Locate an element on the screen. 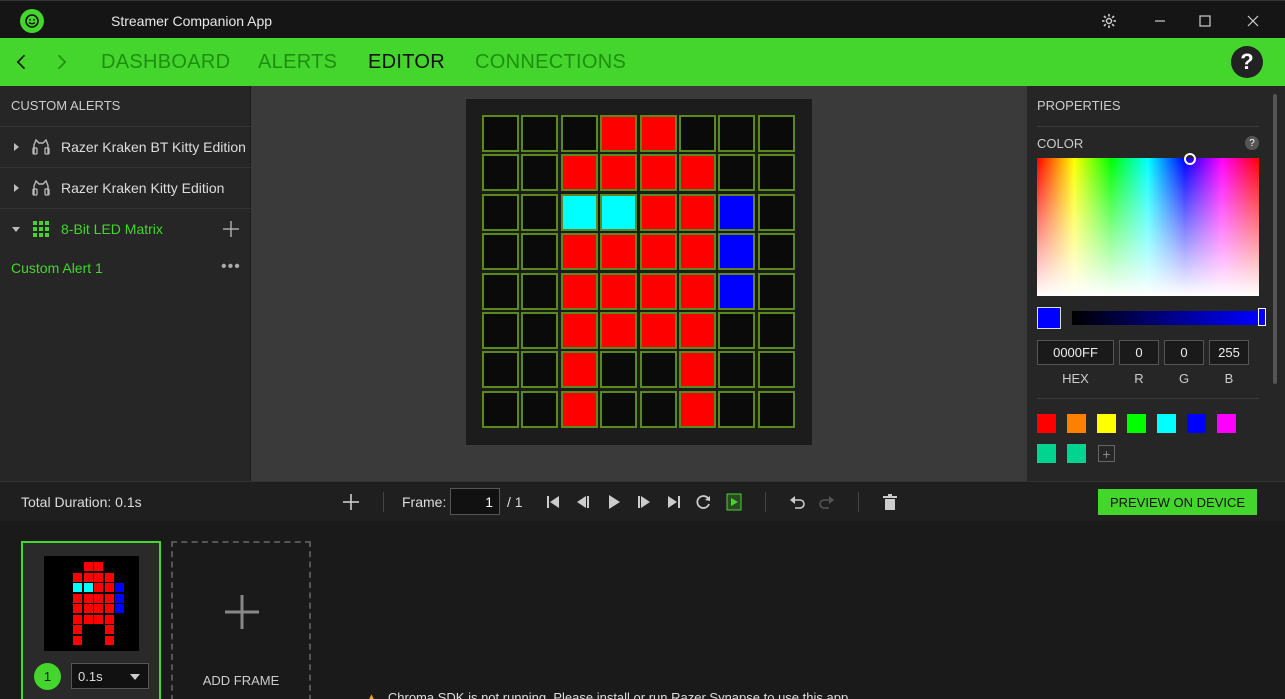 The width and height of the screenshot is (1285, 699). frame-number-input is located at coordinates (475, 501).